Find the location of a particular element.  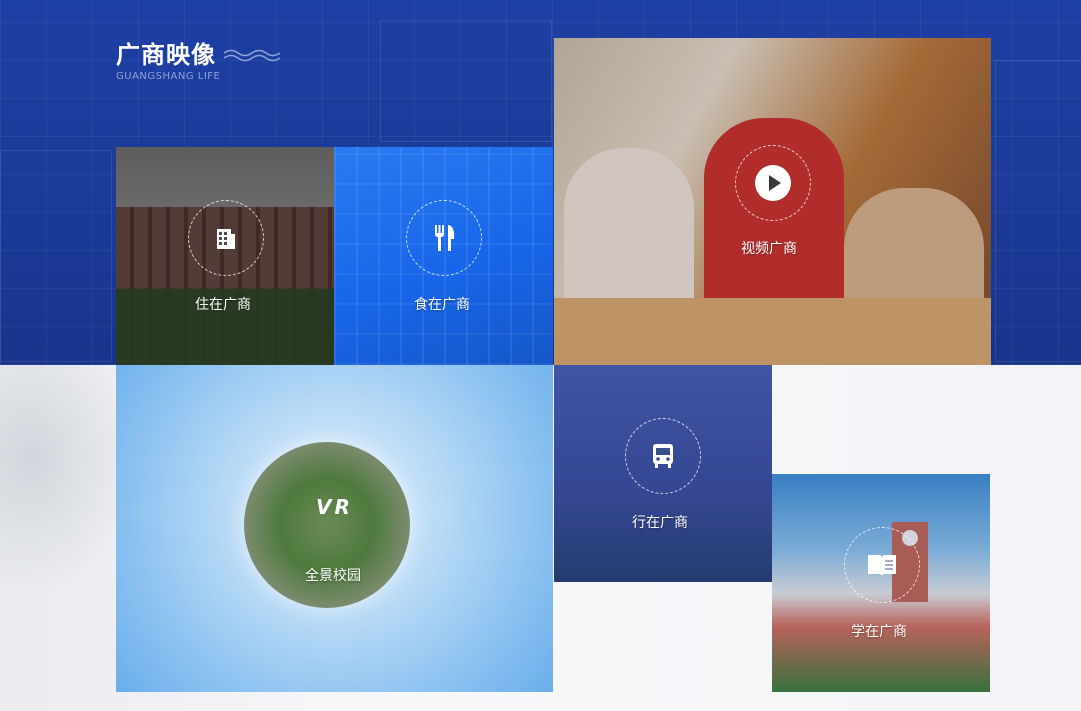

building-icon is located at coordinates (226, 239).